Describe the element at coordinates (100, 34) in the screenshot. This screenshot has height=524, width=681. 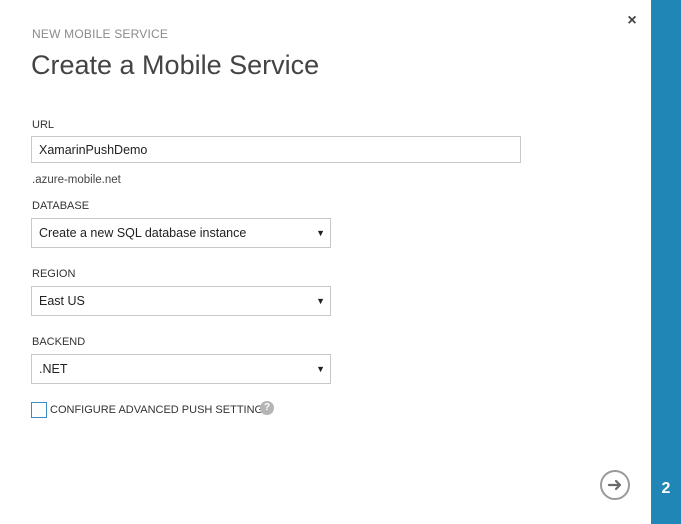
I see `dialog-subtitle: NEW MOBILE SERVICE` at that location.